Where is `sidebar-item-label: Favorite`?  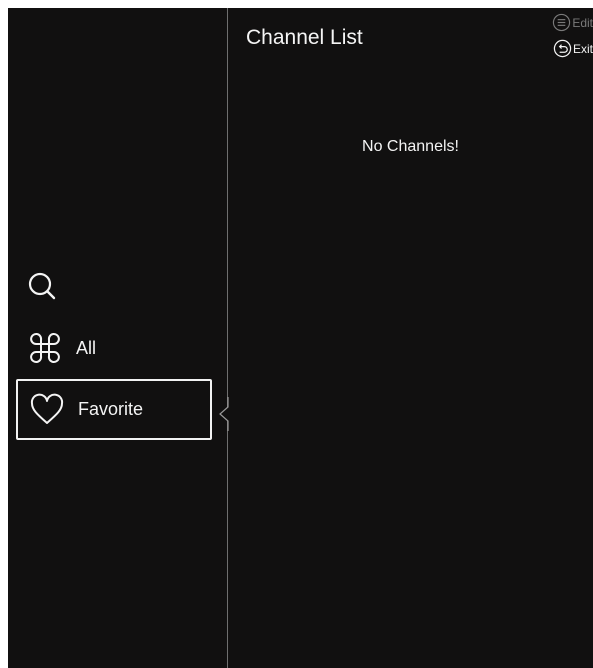
sidebar-item-label: Favorite is located at coordinates (111, 409).